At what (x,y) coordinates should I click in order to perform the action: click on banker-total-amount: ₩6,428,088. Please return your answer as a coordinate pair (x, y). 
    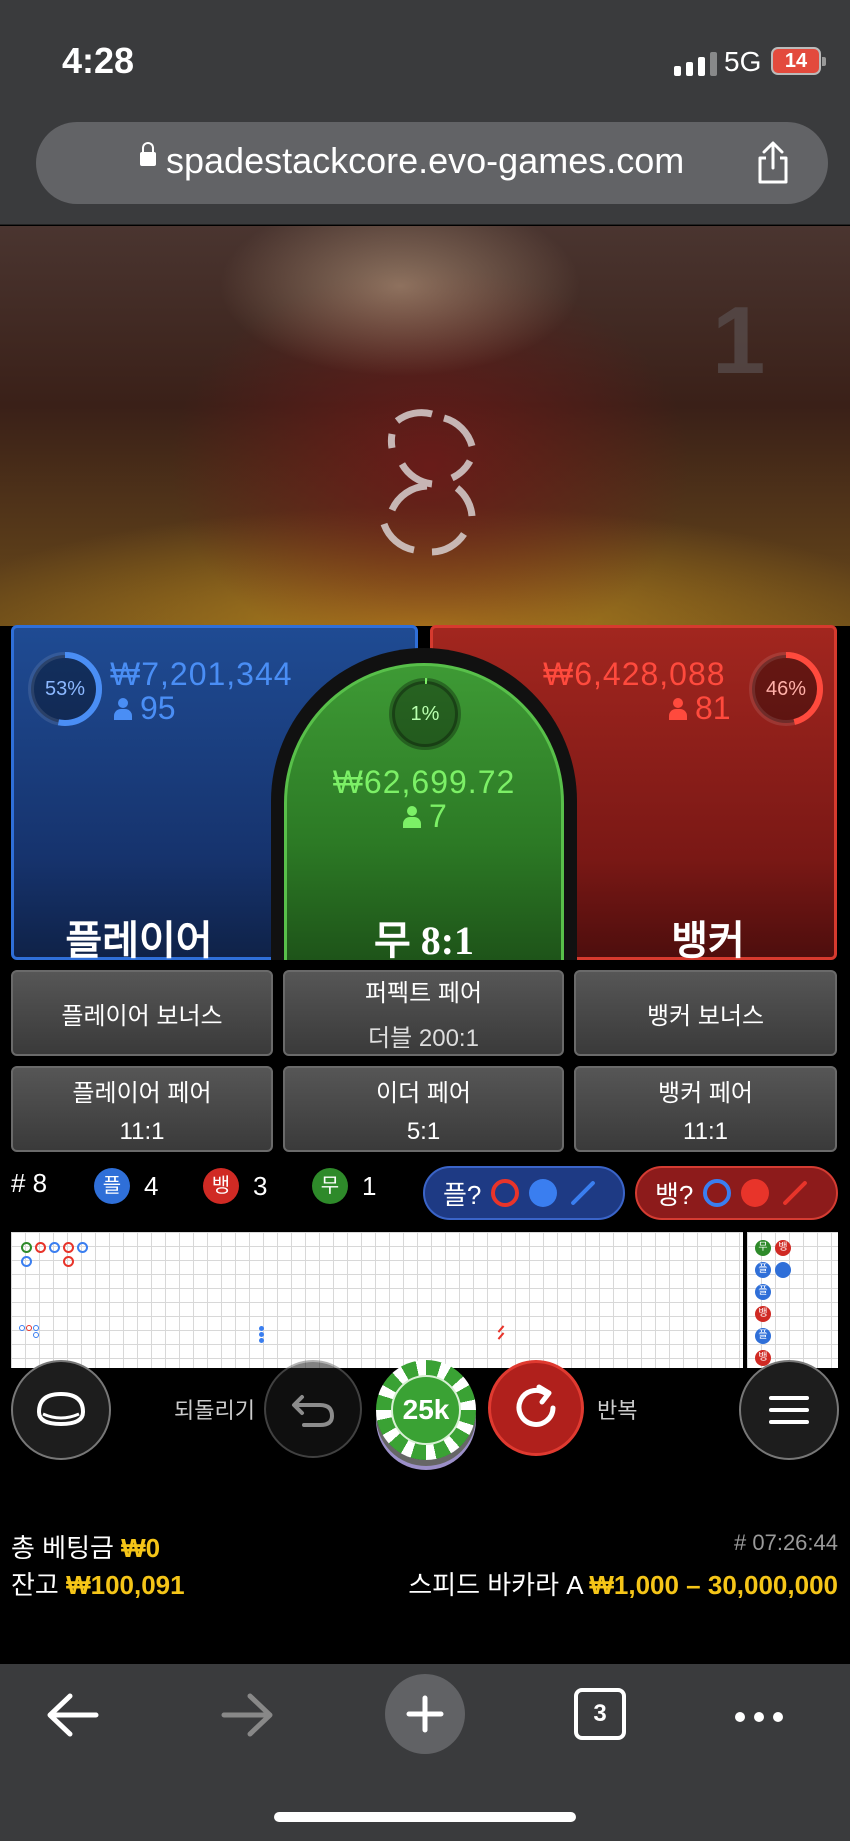
    Looking at the image, I should click on (634, 674).